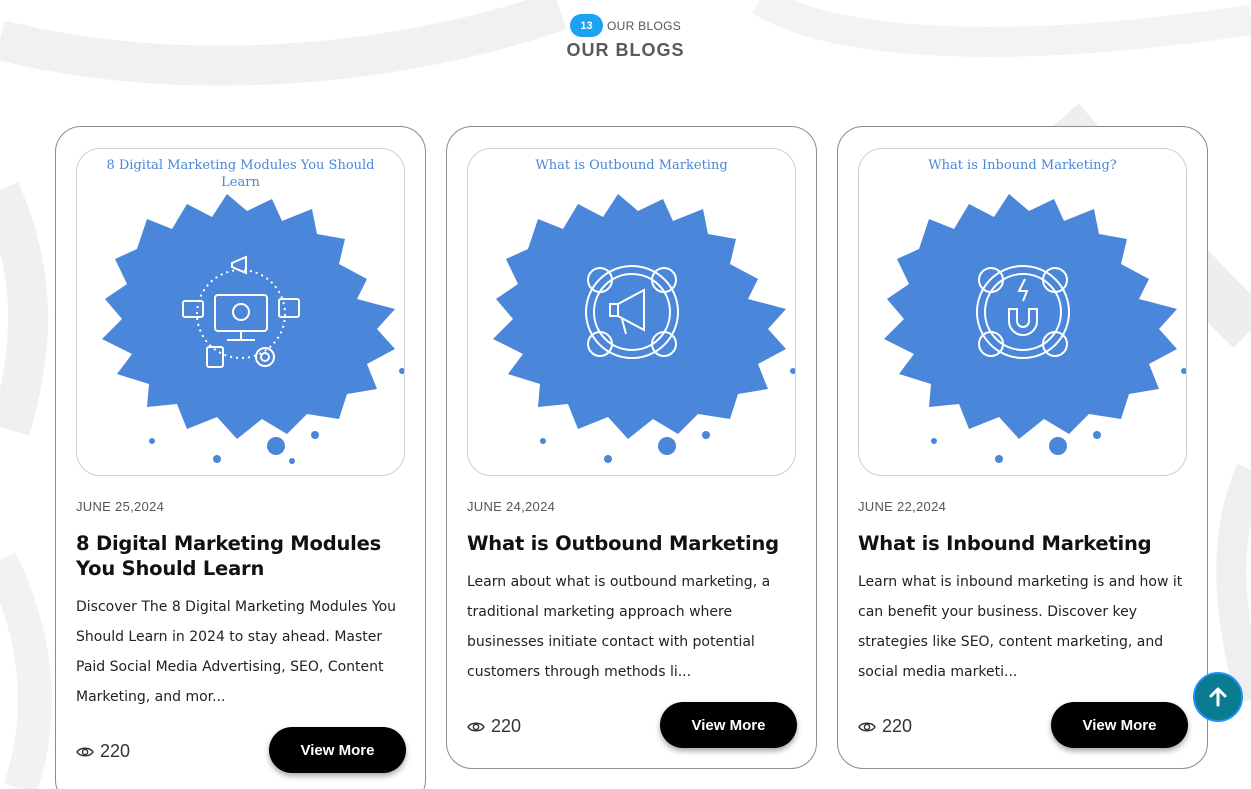 The height and width of the screenshot is (789, 1251). I want to click on section-eyebrow: 13 OUR BLOGS, so click(625, 25).